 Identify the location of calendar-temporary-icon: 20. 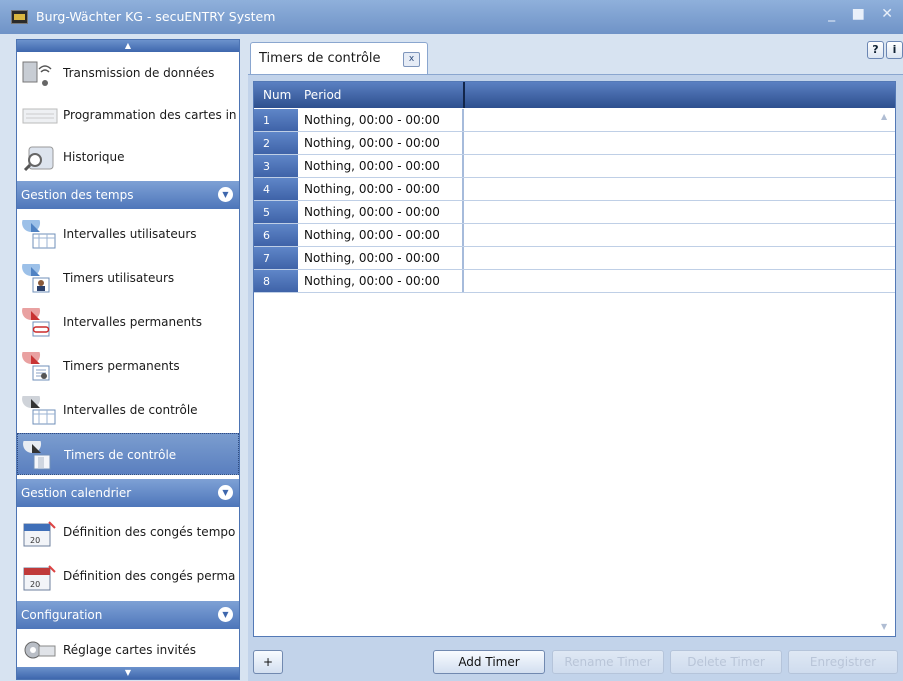
(39, 534).